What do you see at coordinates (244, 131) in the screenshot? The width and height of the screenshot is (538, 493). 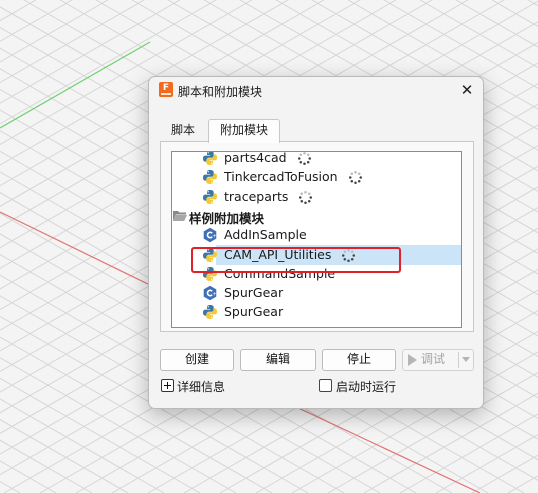 I see `tab-addins: 附加模块` at bounding box center [244, 131].